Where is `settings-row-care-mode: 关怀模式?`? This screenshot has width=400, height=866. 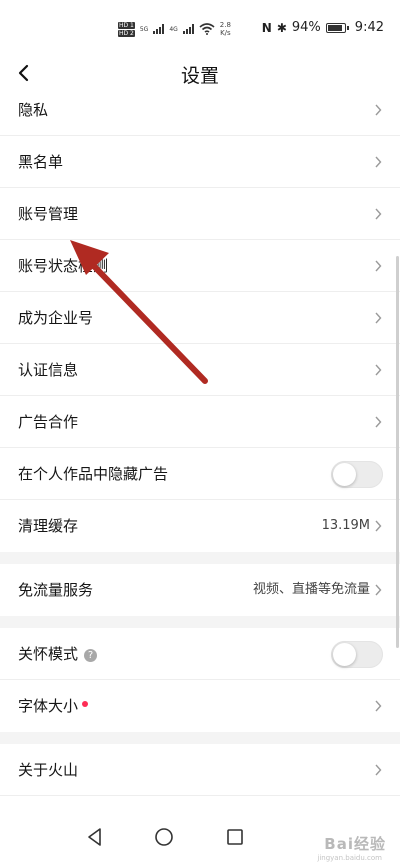
settings-row-care-mode: 关怀模式? is located at coordinates (200, 654).